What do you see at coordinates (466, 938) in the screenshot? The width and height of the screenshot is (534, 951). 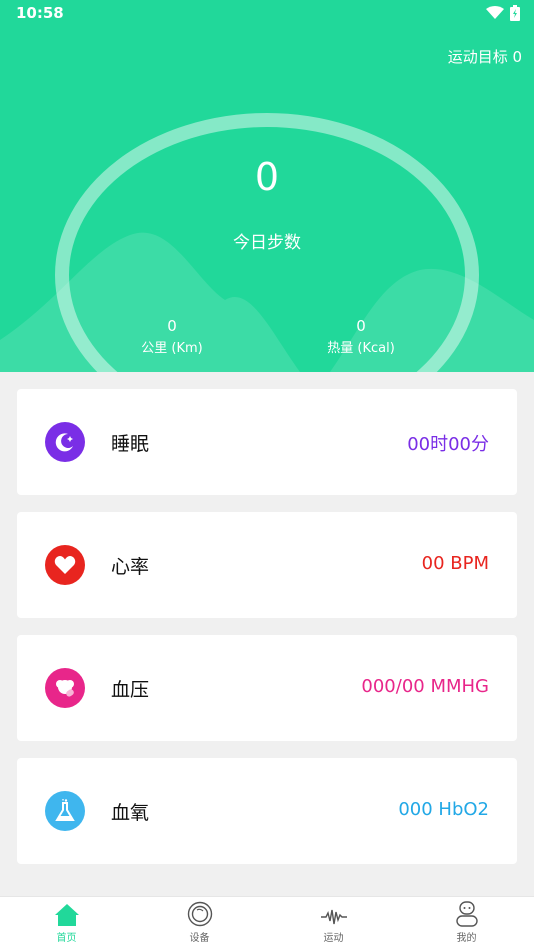 I see `nav-profile-label: 我的` at bounding box center [466, 938].